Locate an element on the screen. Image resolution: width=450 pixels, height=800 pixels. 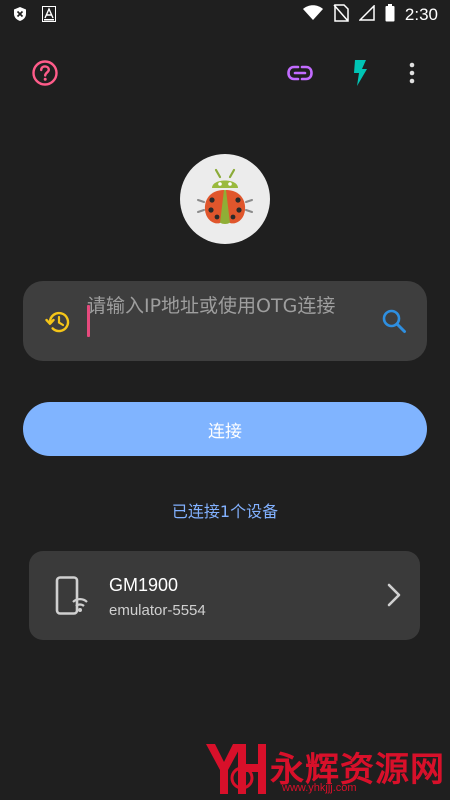
bug-logo-icon is located at coordinates (225, 199).